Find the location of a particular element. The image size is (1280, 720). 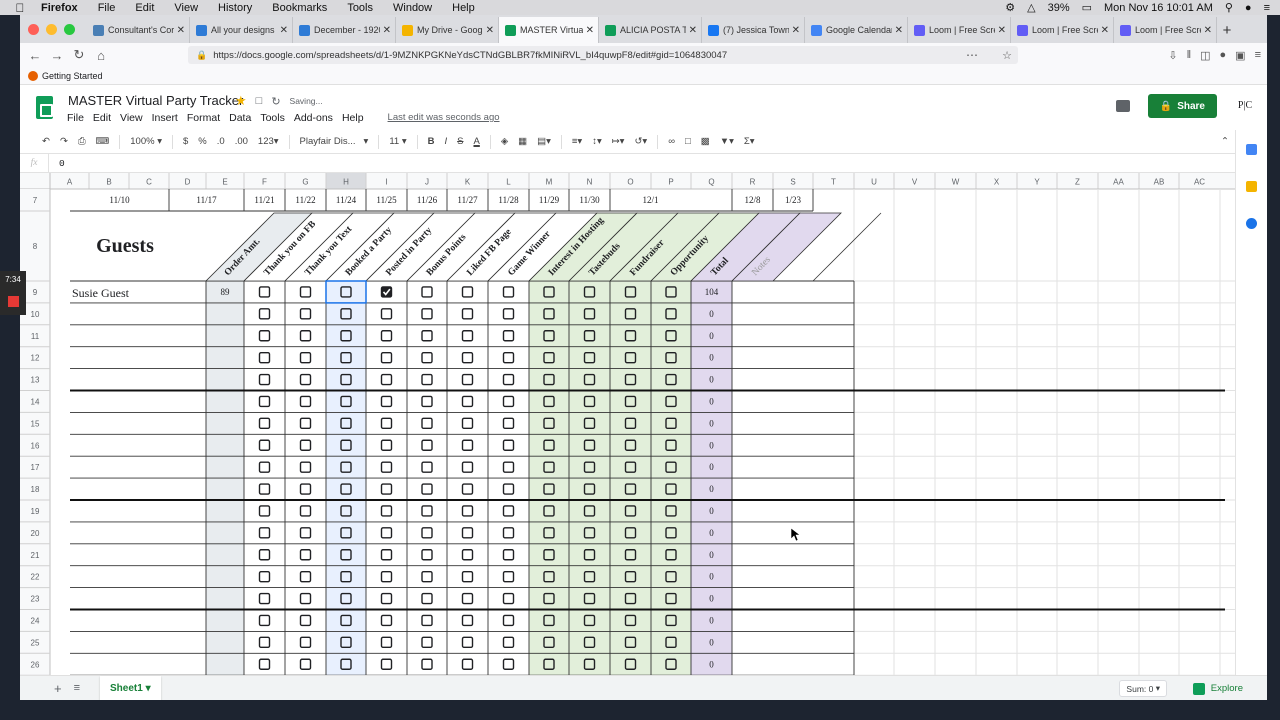

os-menu-tools: Tools is located at coordinates (360, 8).